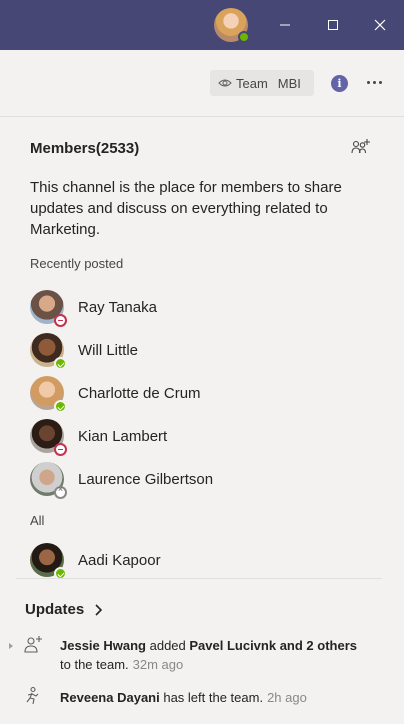 Image resolution: width=404 pixels, height=724 pixels. I want to click on member-row-aadi-kapoor: Aadi Kapoor, so click(195, 561).